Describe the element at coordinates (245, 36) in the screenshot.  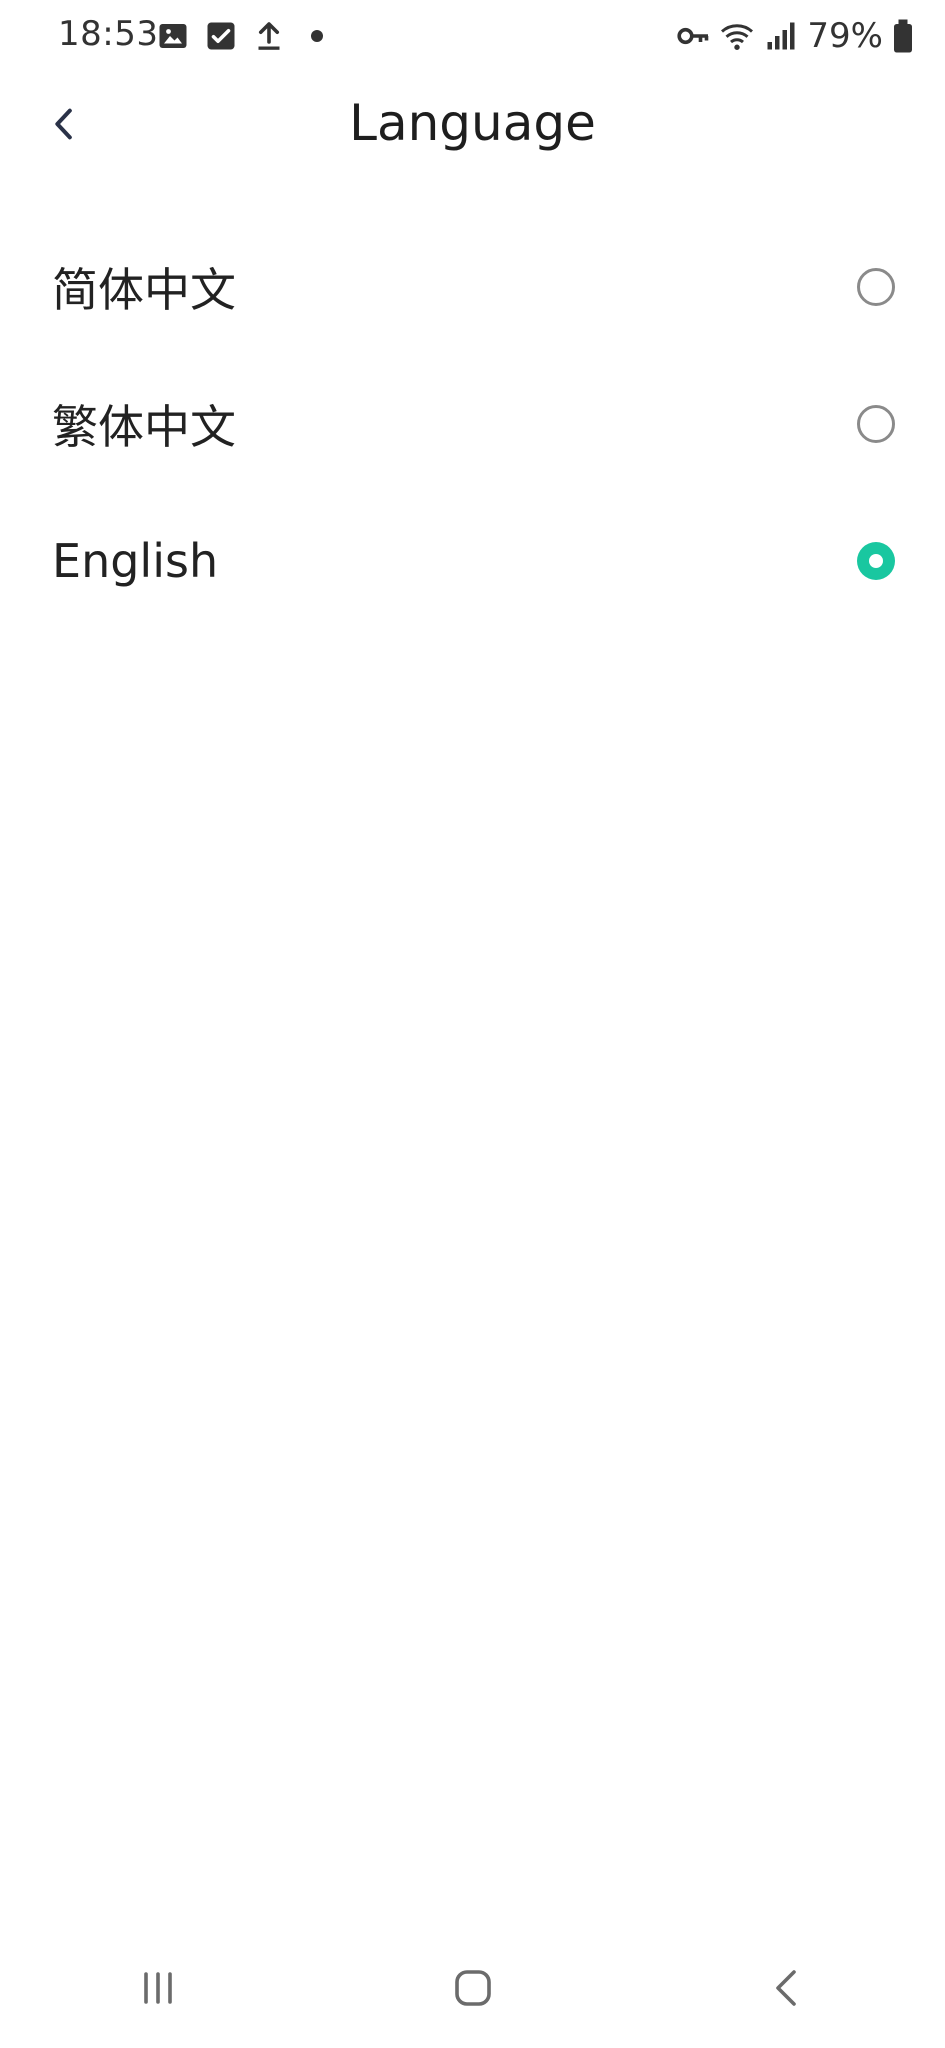
I see `status-notification-icons` at that location.